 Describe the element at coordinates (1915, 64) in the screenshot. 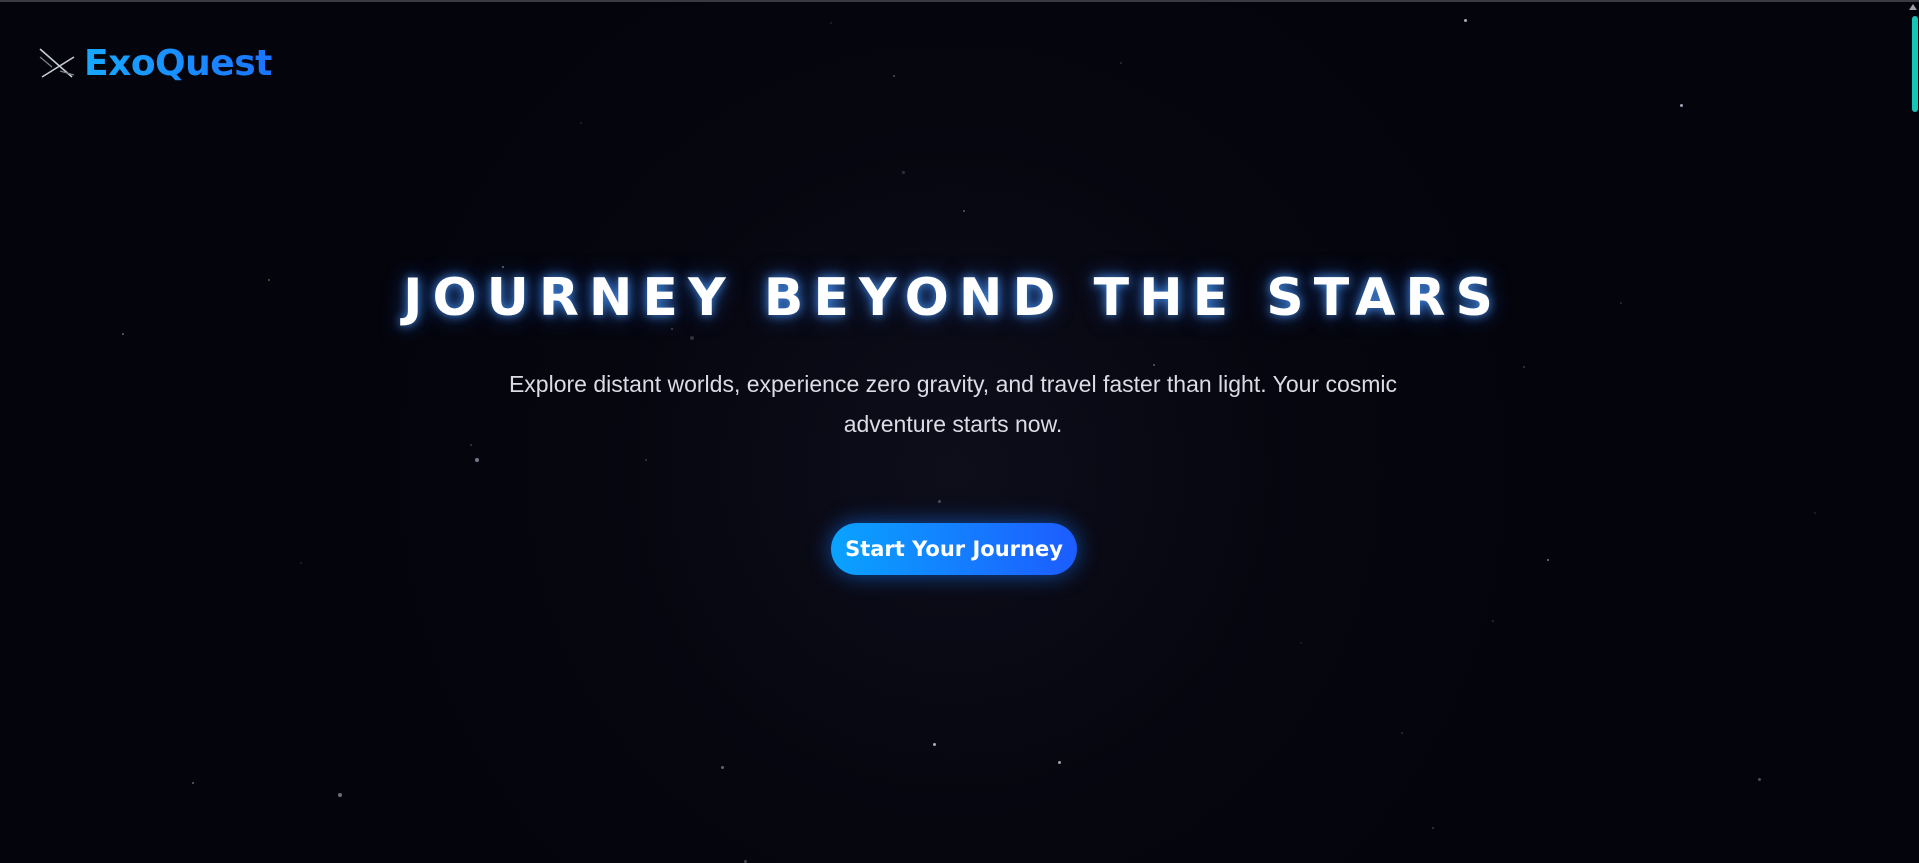

I see `scrollbar-thumb` at that location.